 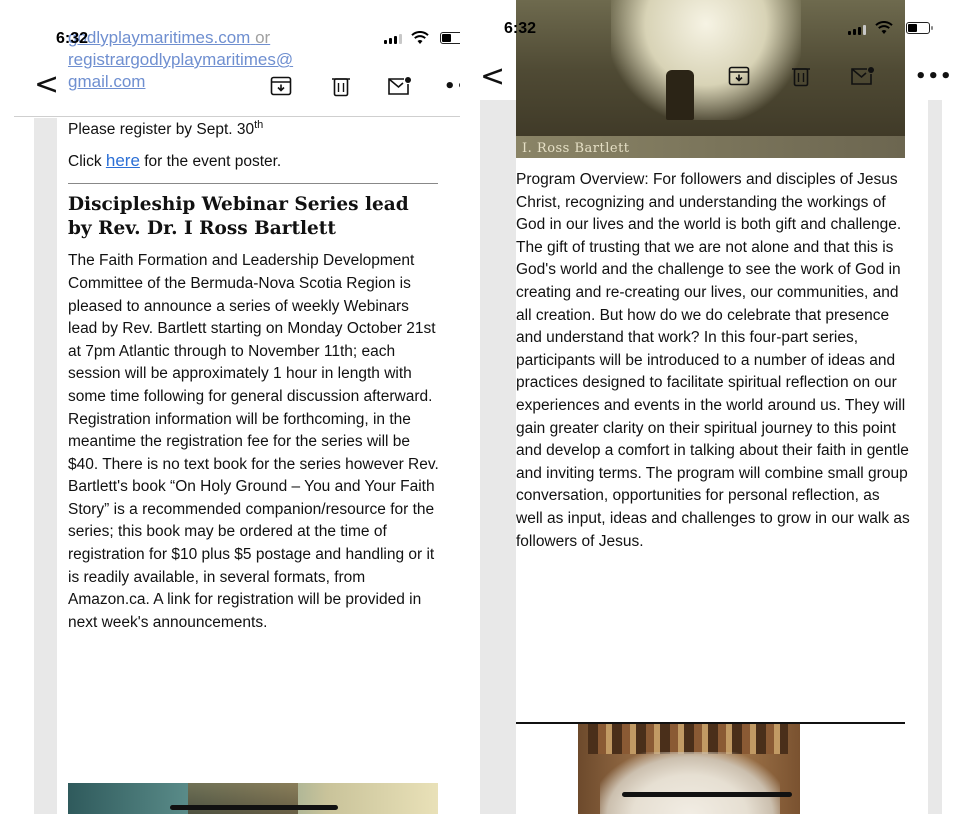 I want to click on faded-link-domain: godlyplaymaritimes.com, so click(x=159, y=37).